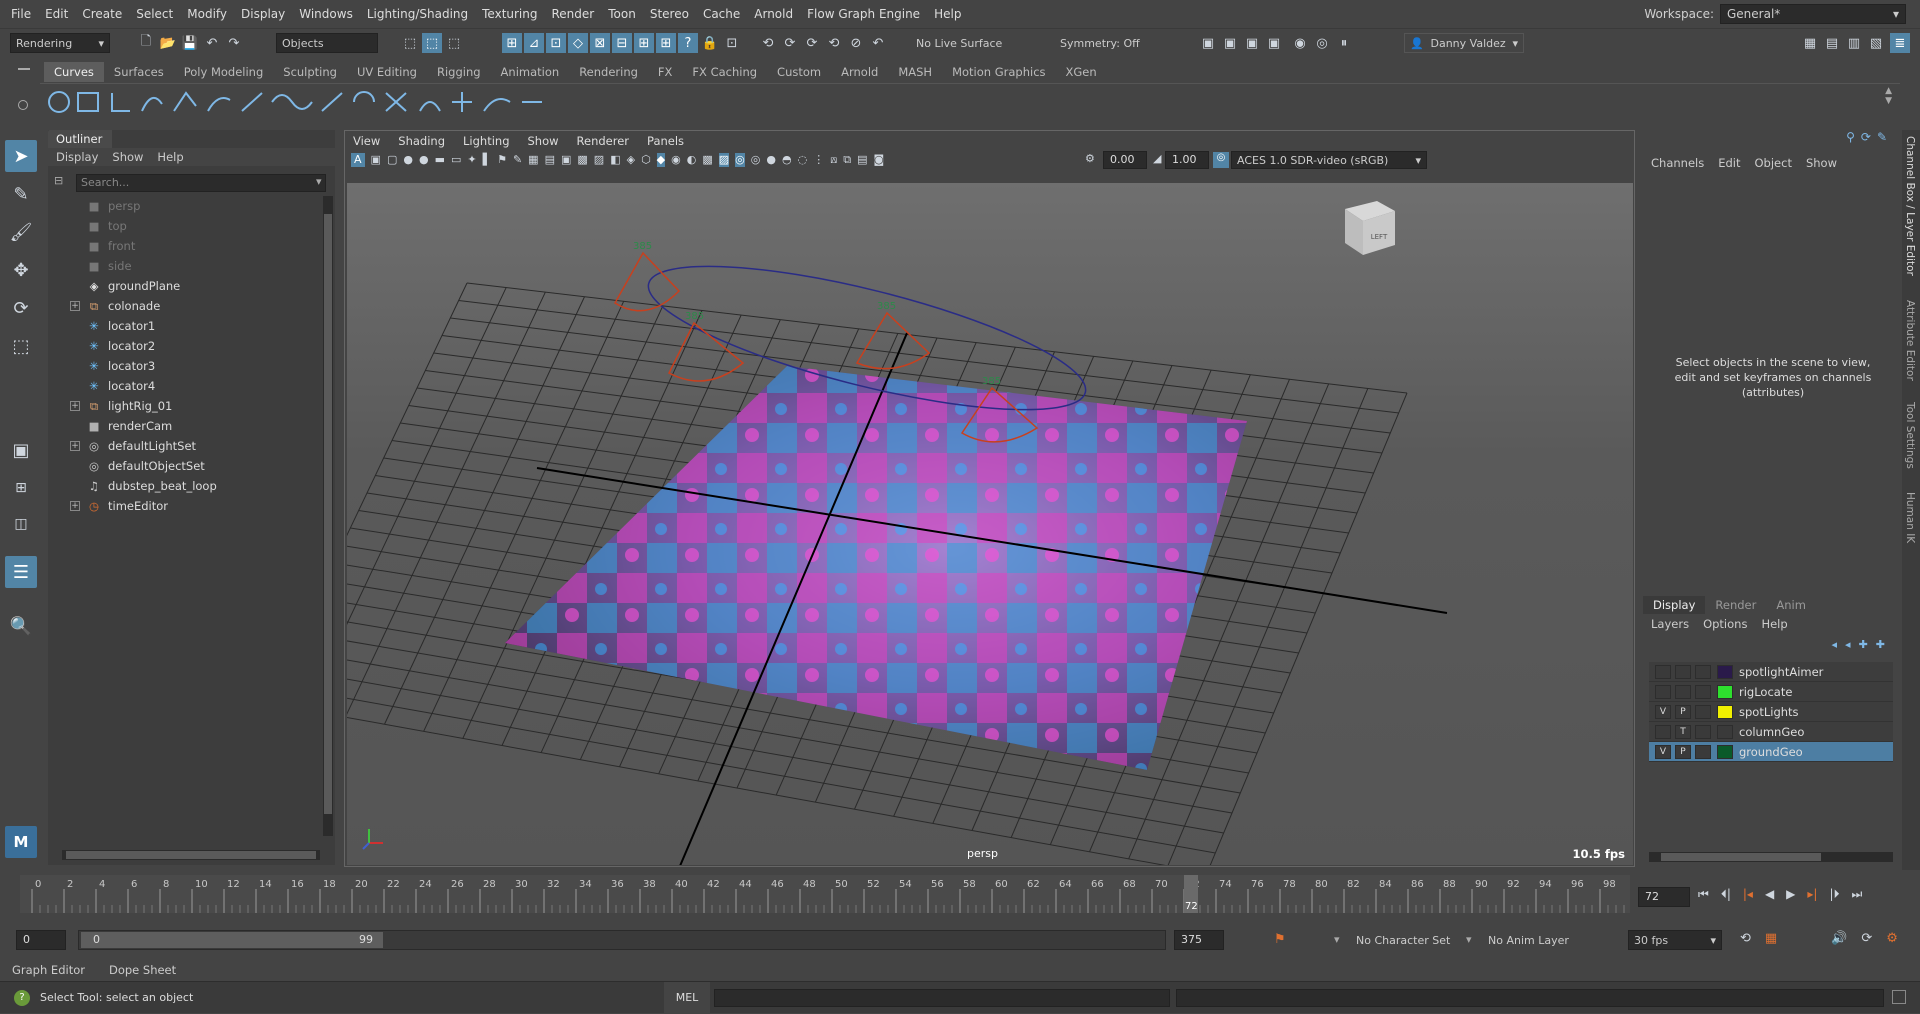 The width and height of the screenshot is (1920, 1014). I want to click on input-ops-icon: ⟳, so click(790, 43).